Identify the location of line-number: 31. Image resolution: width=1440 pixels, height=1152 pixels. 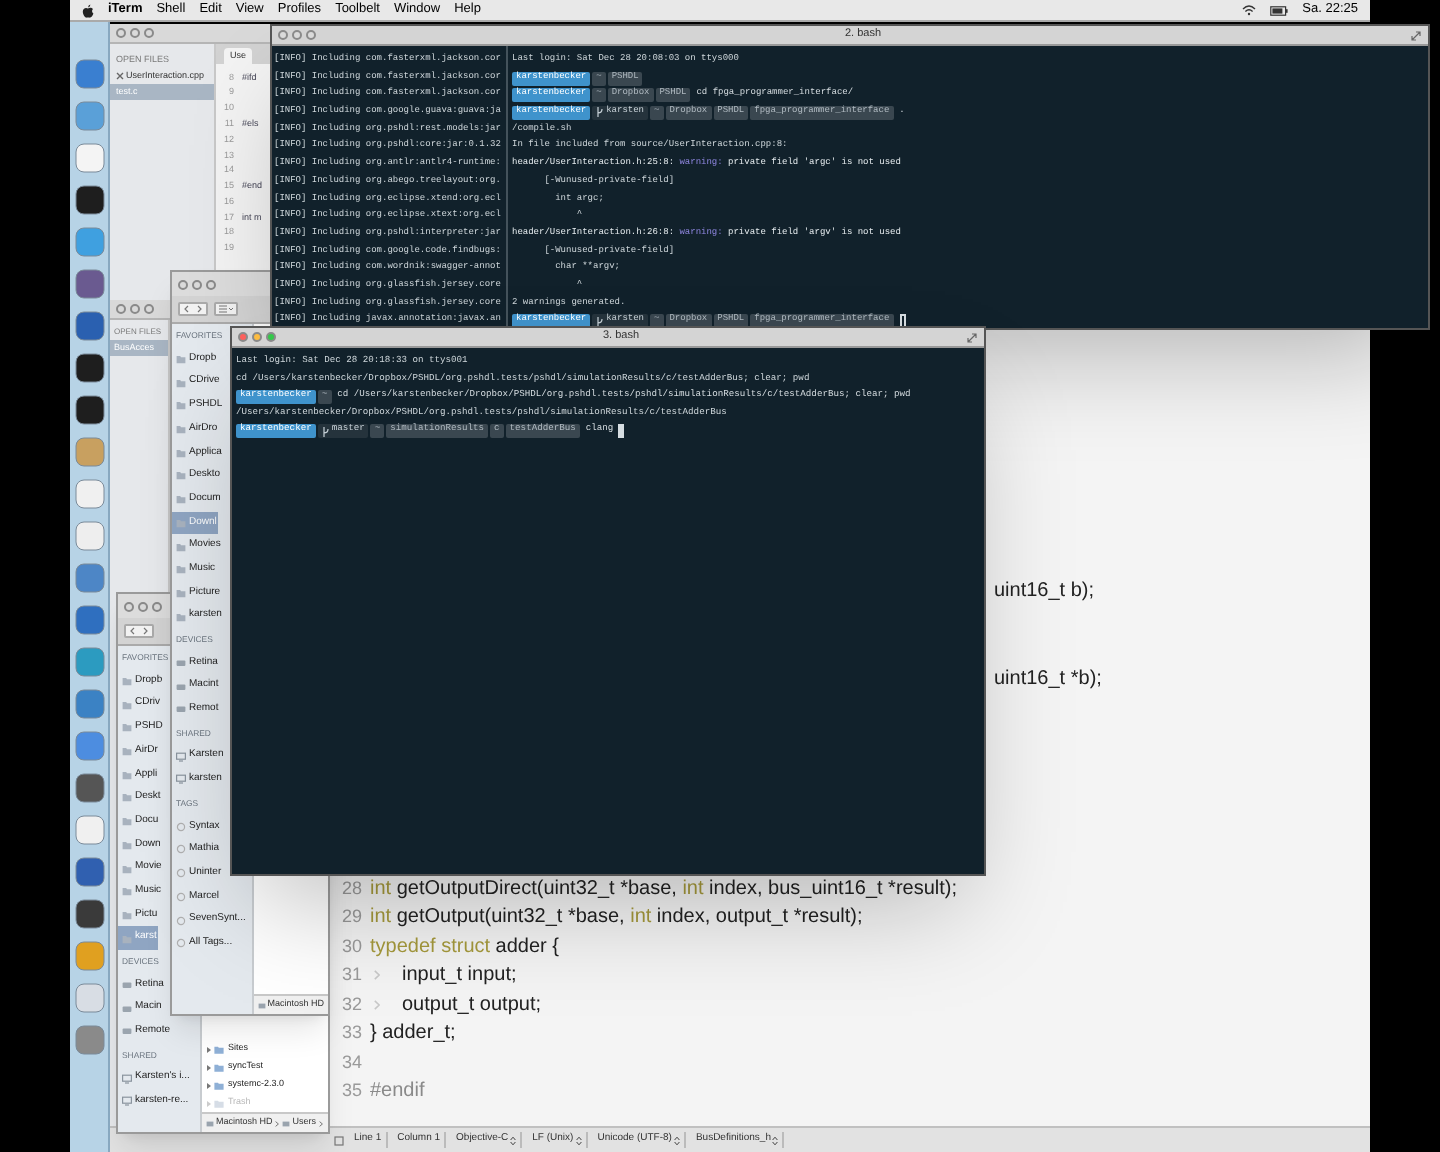
(350, 975).